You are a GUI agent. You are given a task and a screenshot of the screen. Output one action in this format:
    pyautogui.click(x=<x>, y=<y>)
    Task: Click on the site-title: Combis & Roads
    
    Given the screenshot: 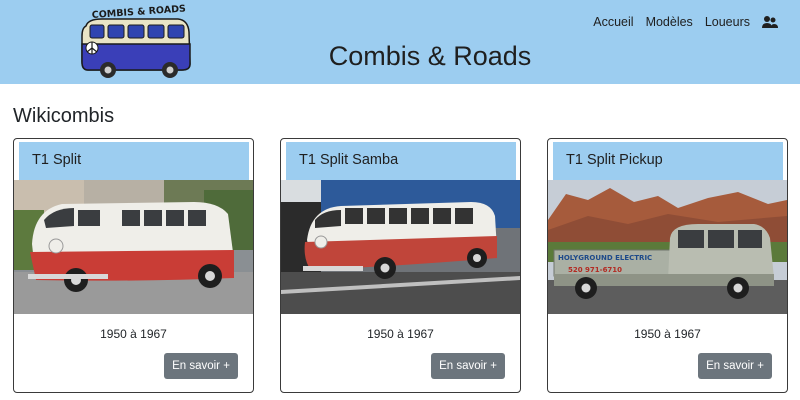 What is the action you would take?
    pyautogui.click(x=430, y=56)
    